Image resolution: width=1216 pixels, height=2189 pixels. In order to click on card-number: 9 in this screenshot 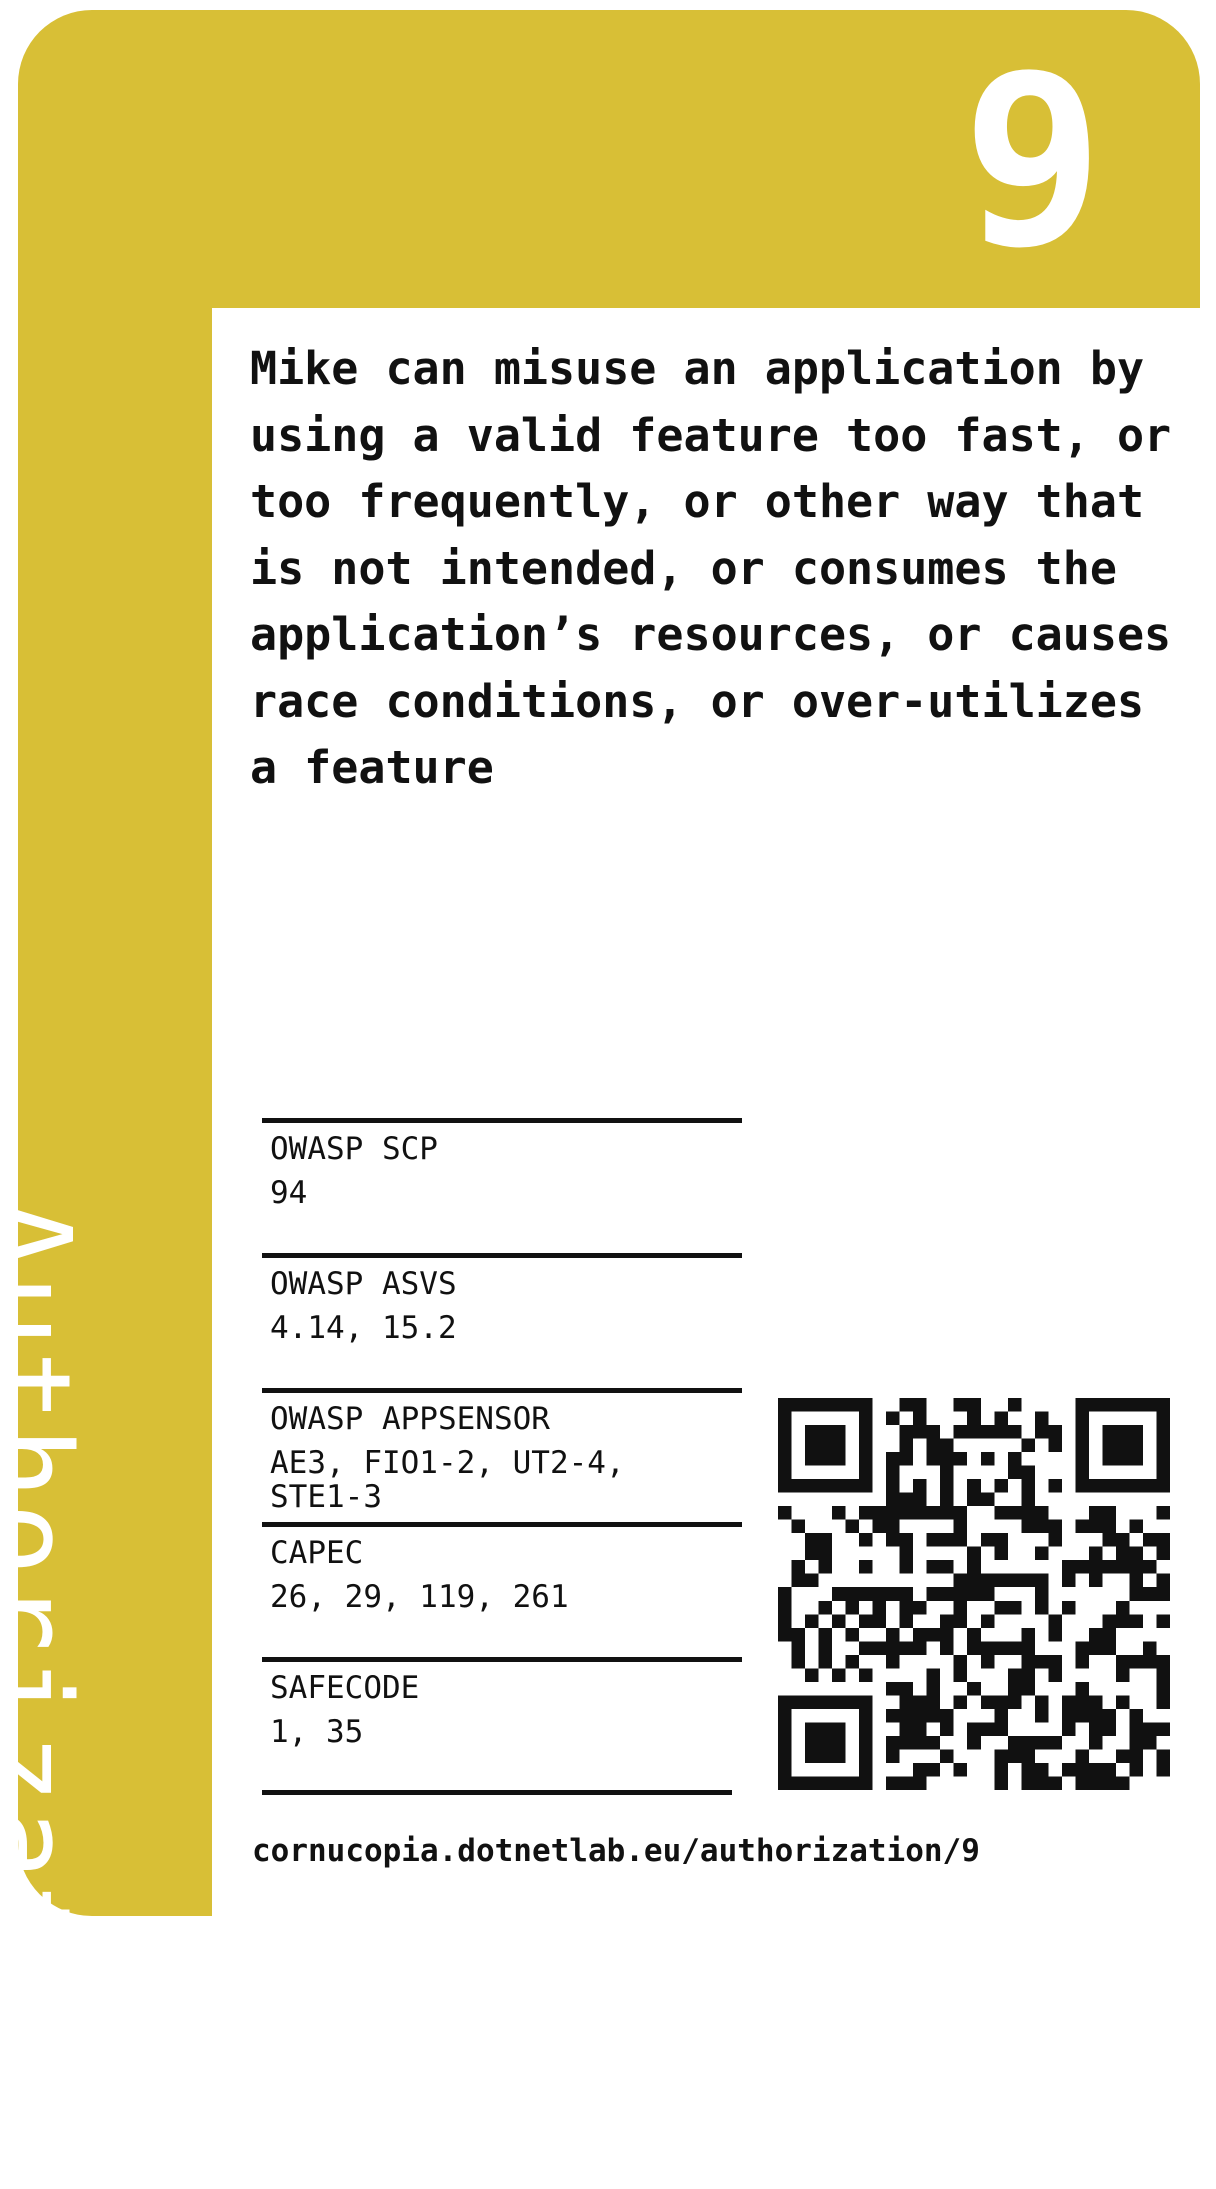, I will do `click(1032, 161)`.